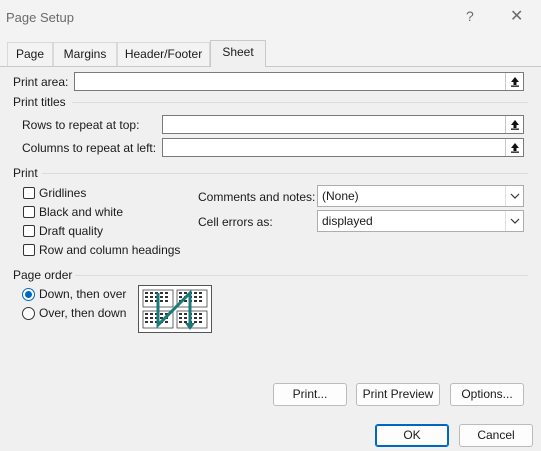  What do you see at coordinates (29, 231) in the screenshot?
I see `draft-quality-checkbox` at bounding box center [29, 231].